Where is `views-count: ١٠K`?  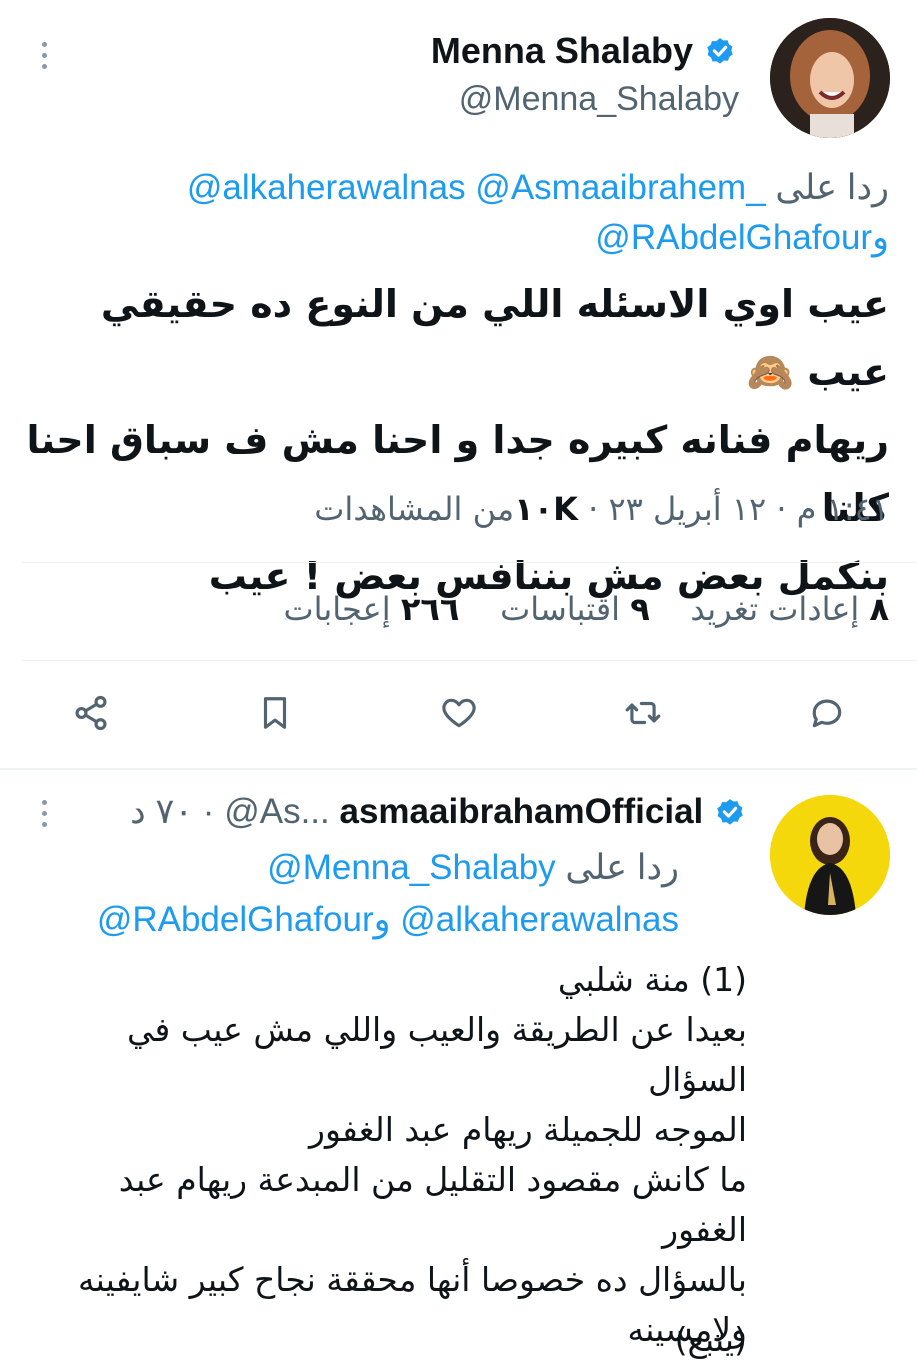 views-count: ١٠K is located at coordinates (546, 509).